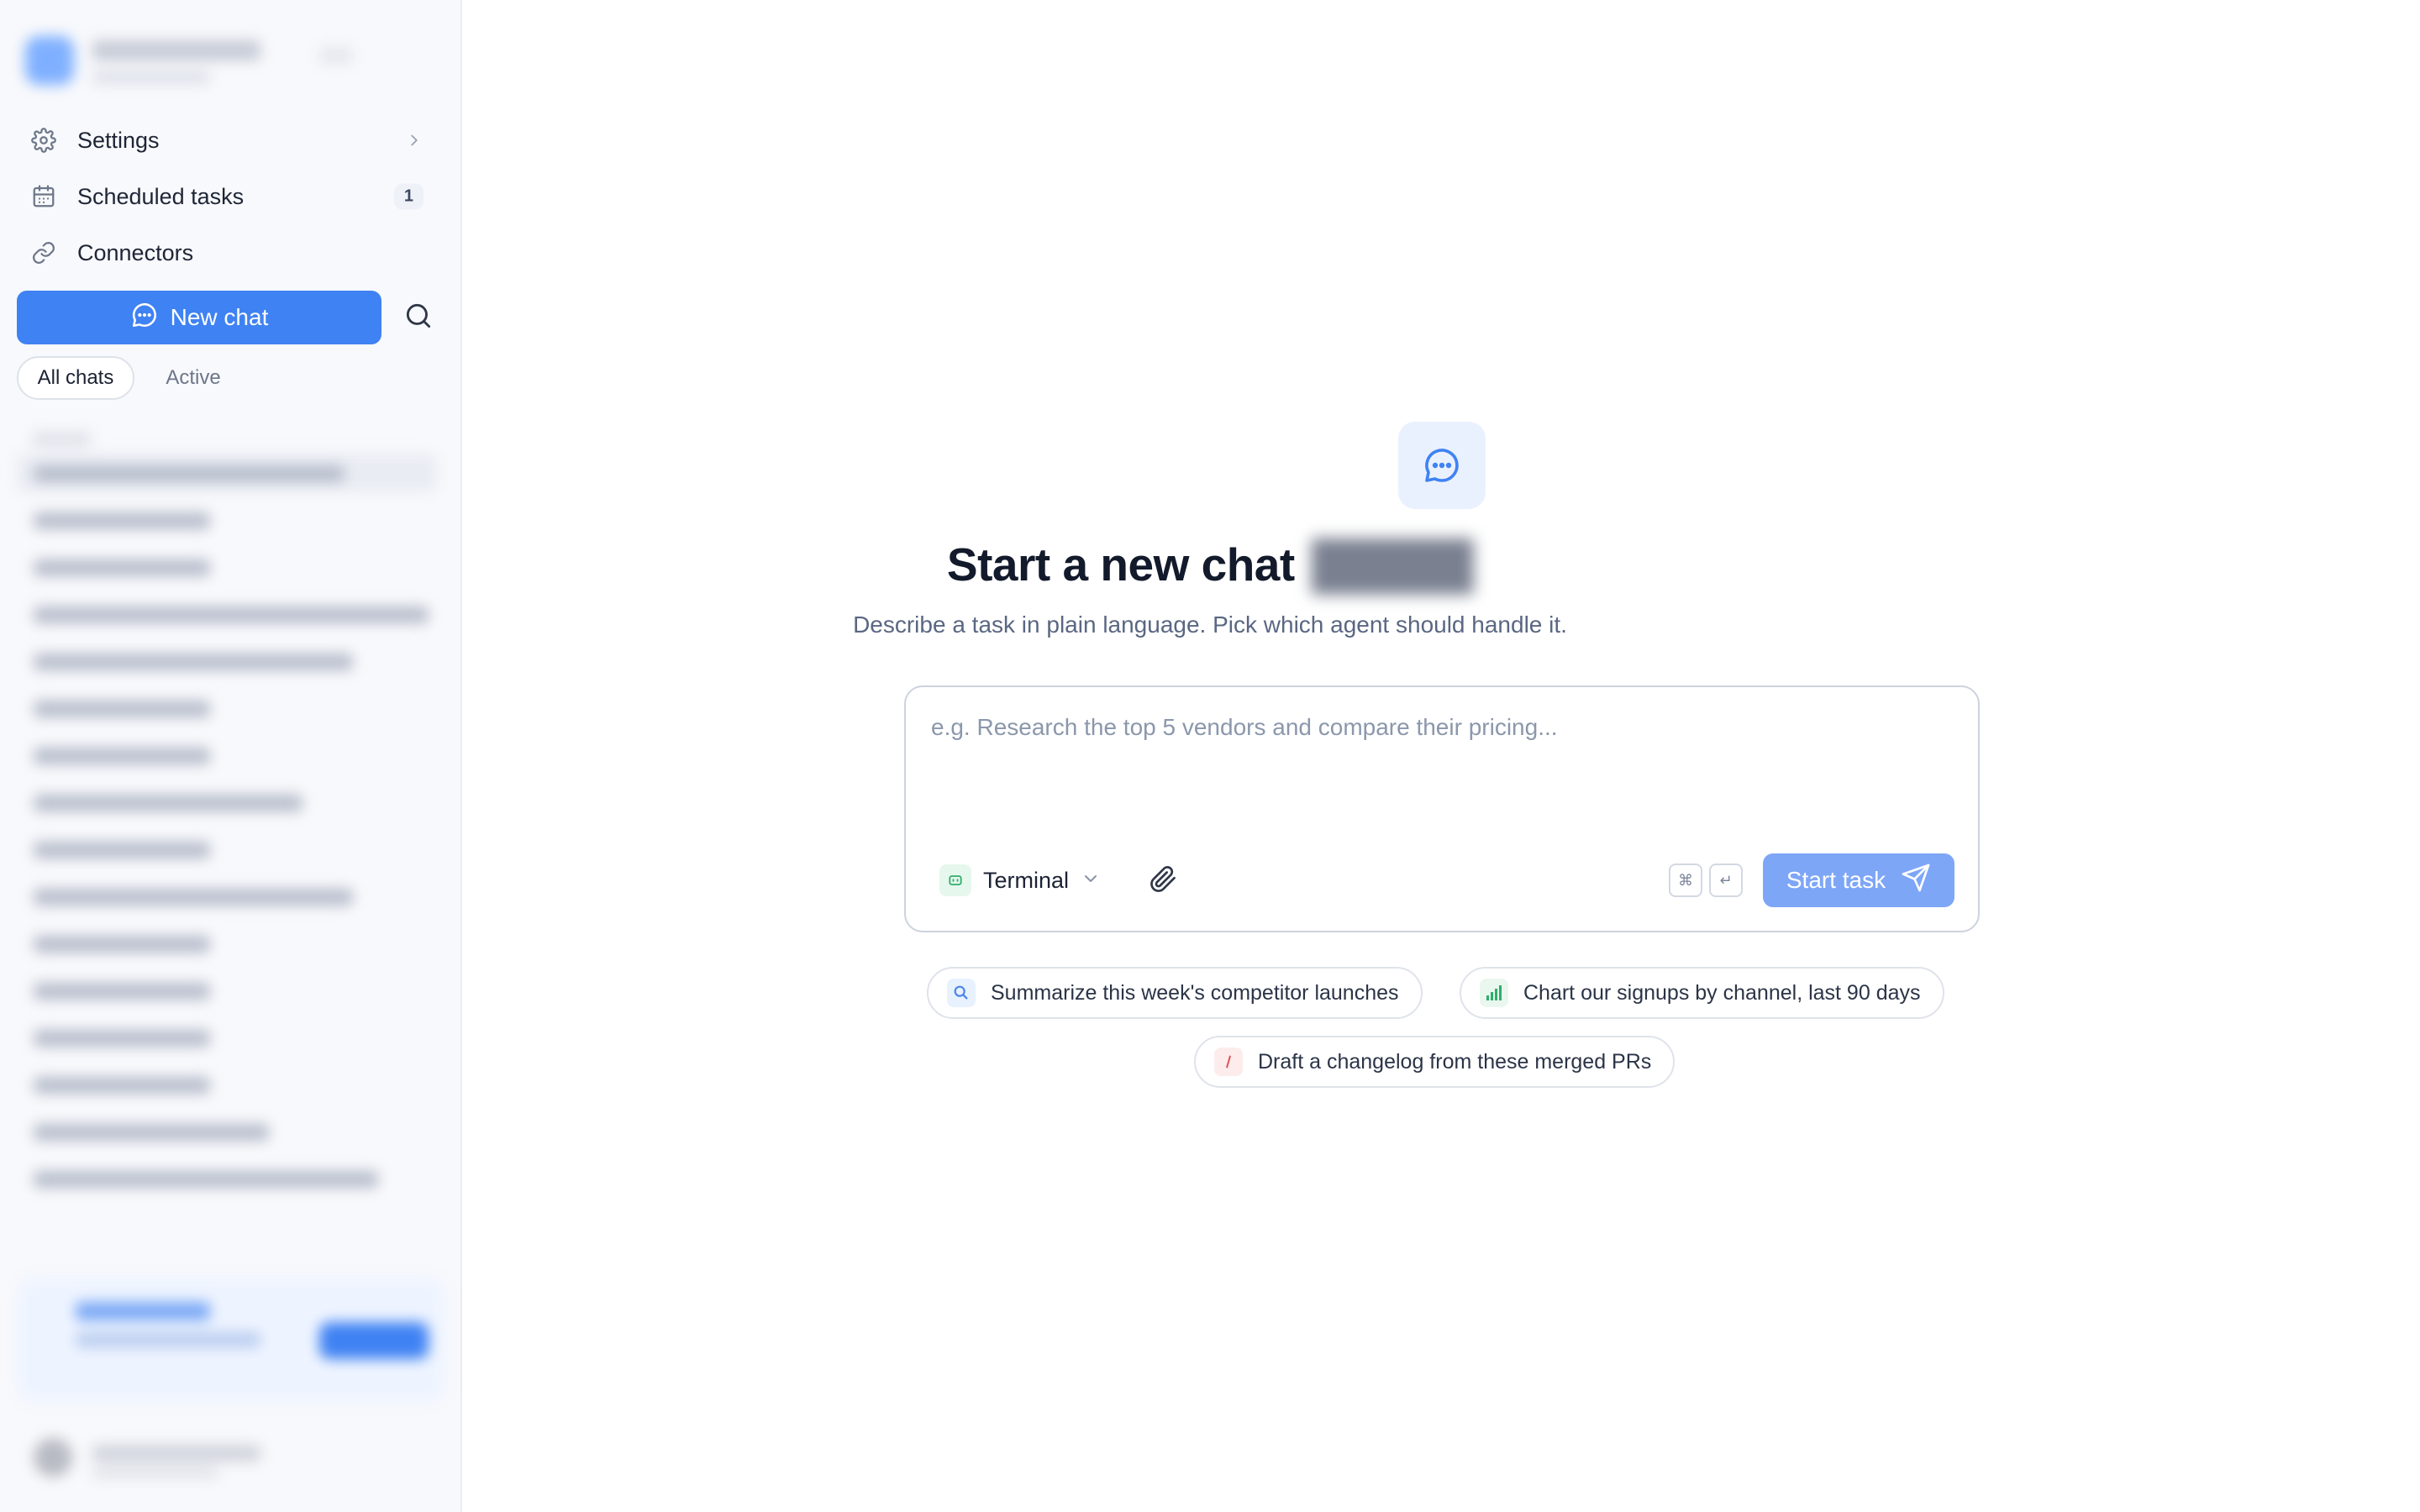 Image resolution: width=2420 pixels, height=1512 pixels. What do you see at coordinates (961, 993) in the screenshot?
I see `magnifier-icon` at bounding box center [961, 993].